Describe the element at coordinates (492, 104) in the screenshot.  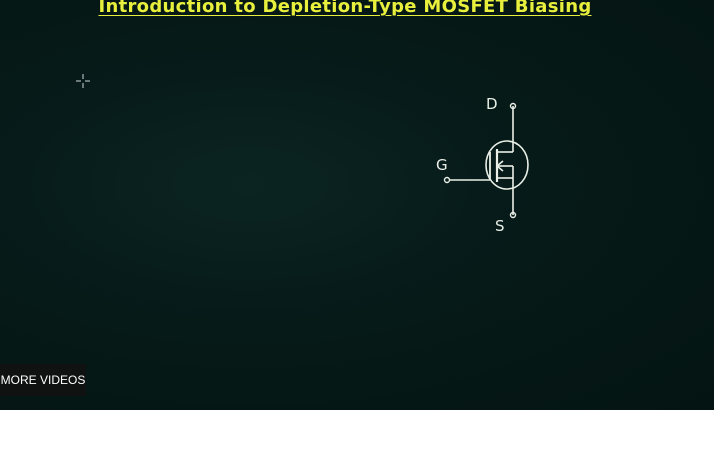
I see `drain-label: D` at that location.